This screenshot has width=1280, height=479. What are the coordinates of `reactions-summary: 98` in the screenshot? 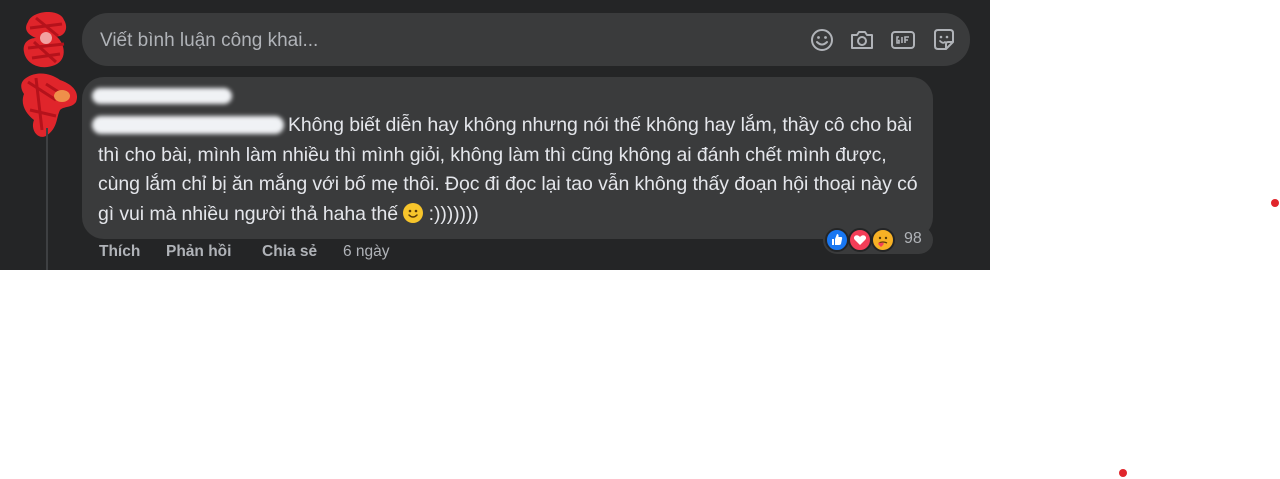 It's located at (878, 240).